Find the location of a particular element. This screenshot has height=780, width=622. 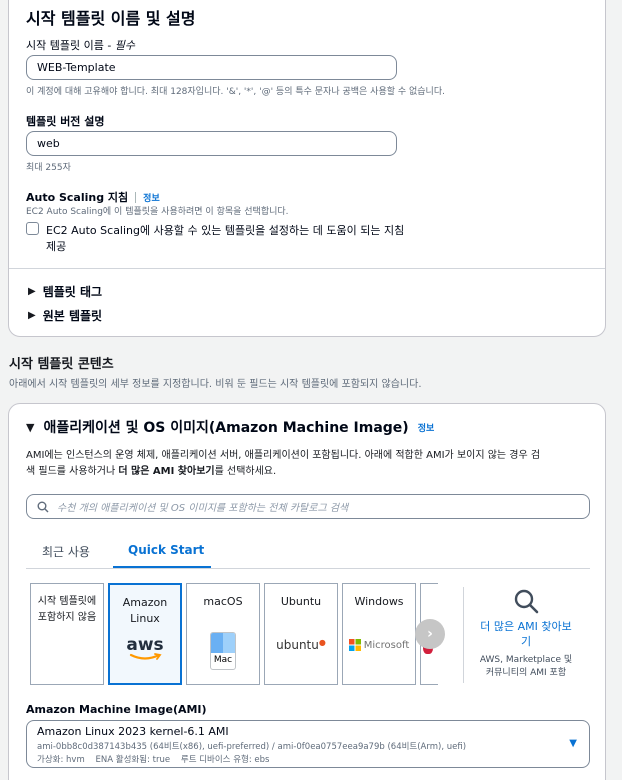

asg-label-row: Auto Scaling 지침 정보 is located at coordinates (93, 197).